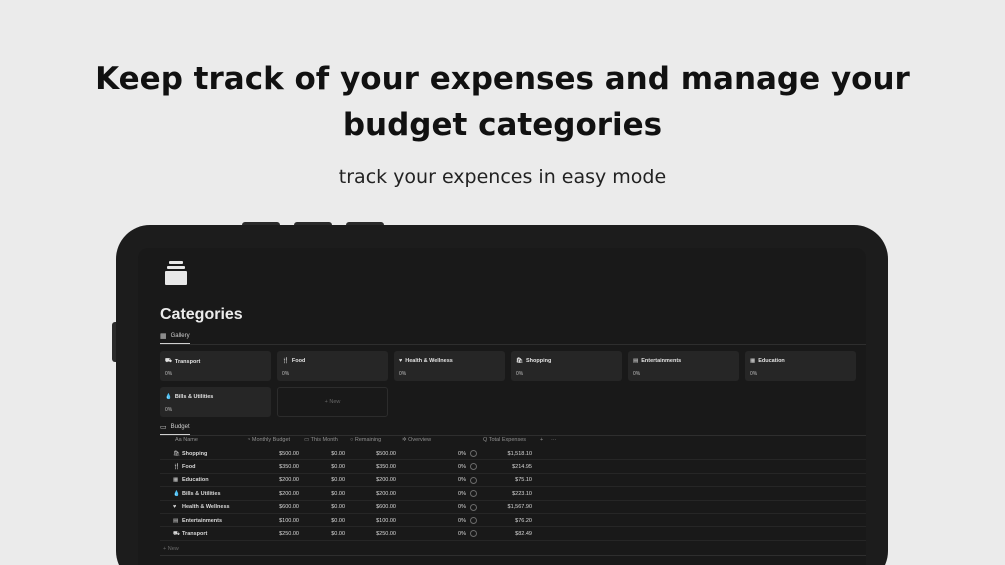 Image resolution: width=1005 pixels, height=565 pixels. Describe the element at coordinates (416, 440) in the screenshot. I see `col-overview-header: ✲ Overview` at that location.